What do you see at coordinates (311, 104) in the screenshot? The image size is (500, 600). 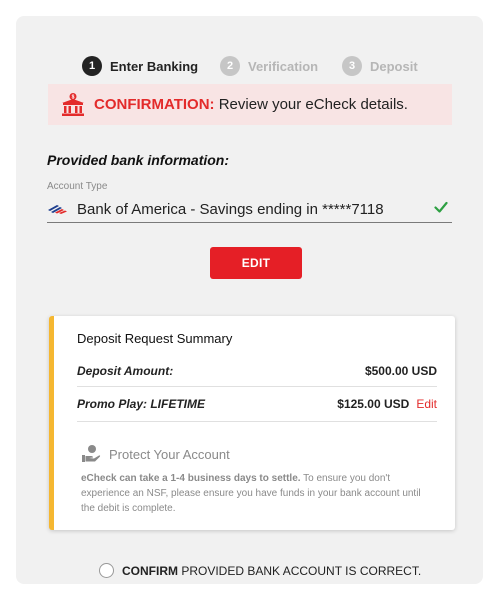 I see `banner-message: Review your eCheck details.` at bounding box center [311, 104].